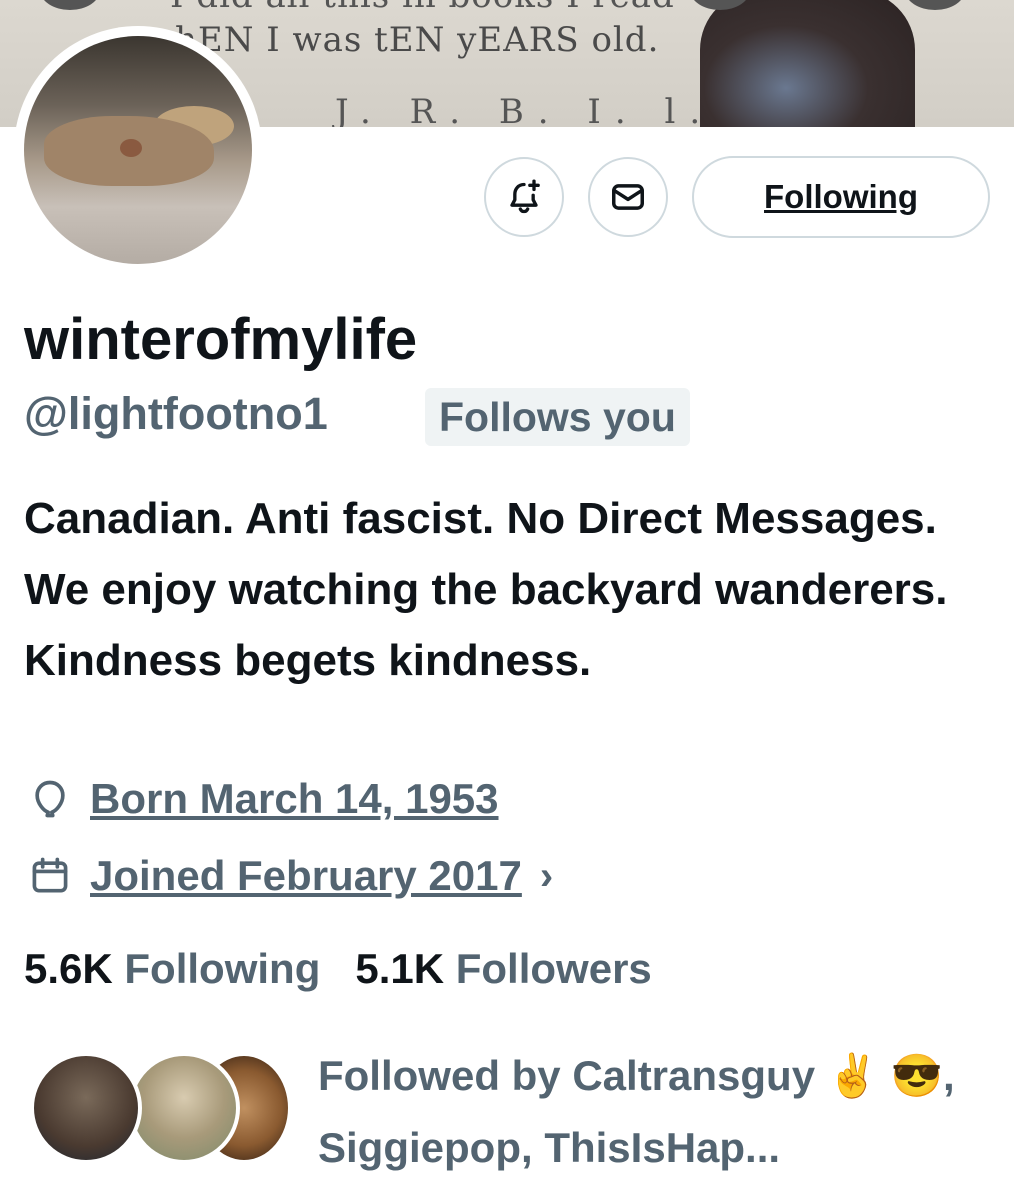 The image size is (1014, 1200). I want to click on message-button, so click(628, 197).